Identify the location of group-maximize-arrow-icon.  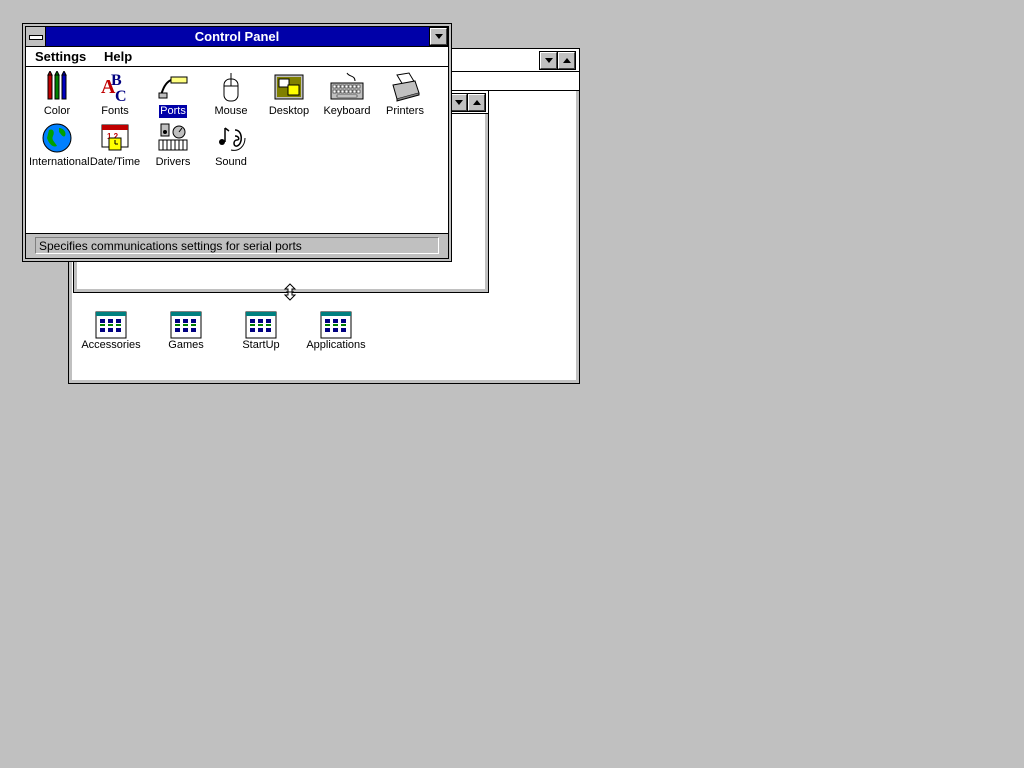
(476, 102).